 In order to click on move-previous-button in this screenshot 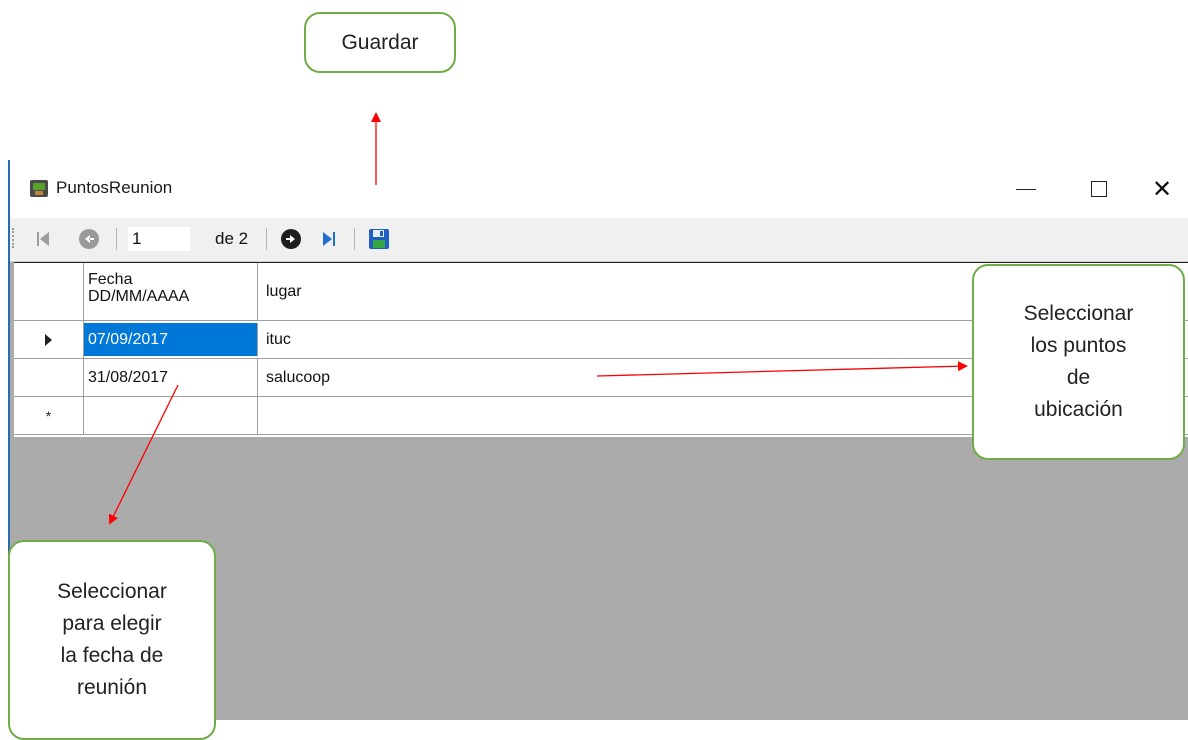, I will do `click(89, 239)`.